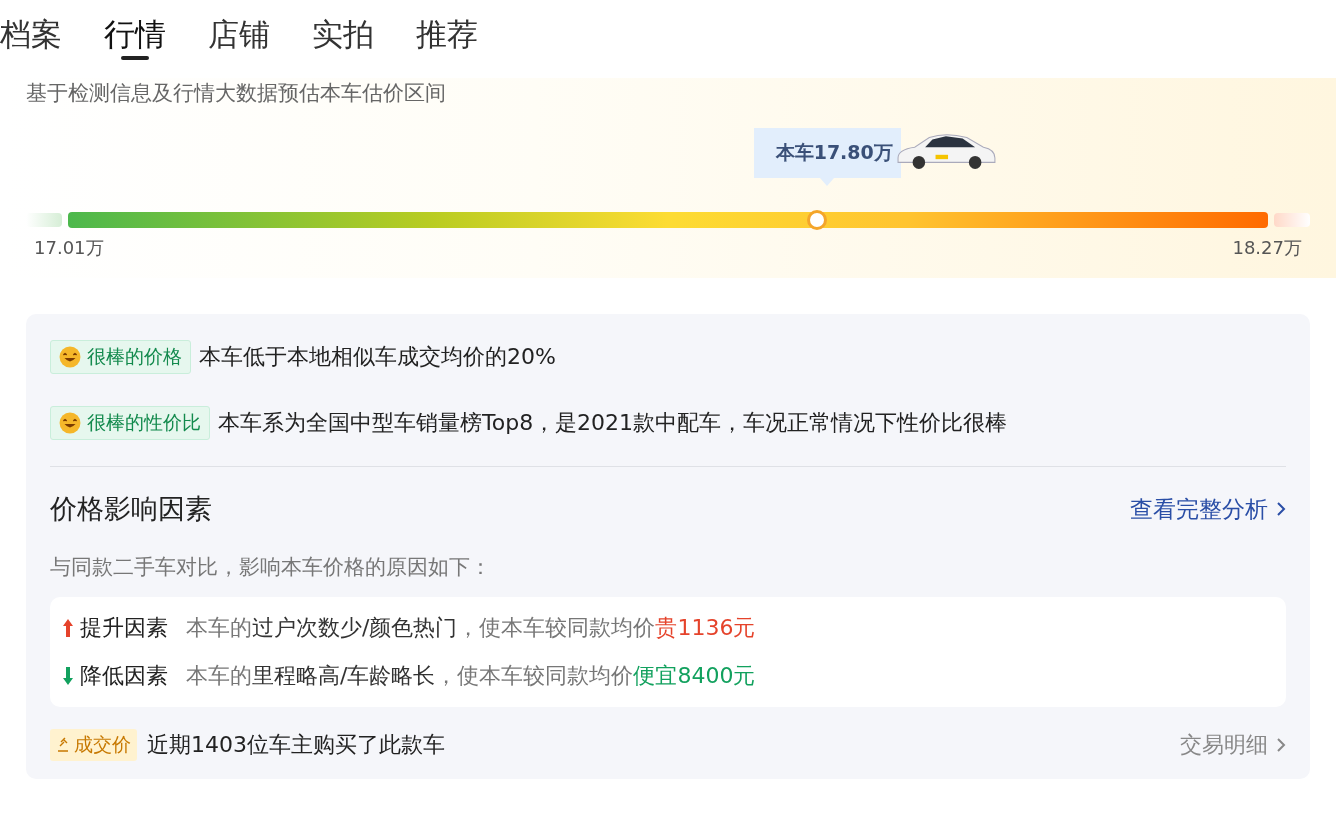 This screenshot has height=818, width=1336. Describe the element at coordinates (471, 676) in the screenshot. I see `factor-description: 本车的里程略高/车龄略长，使本车较同款均价便宜8400元` at that location.